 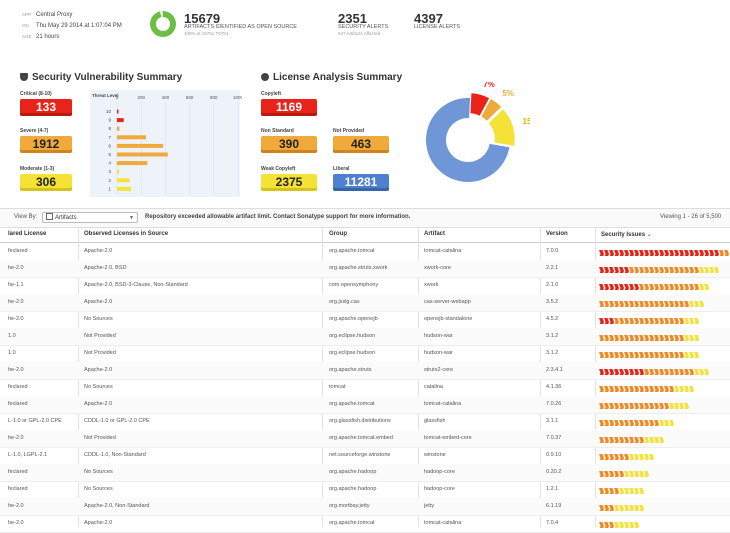 I want to click on col-artifact: Artifact, so click(x=434, y=234).